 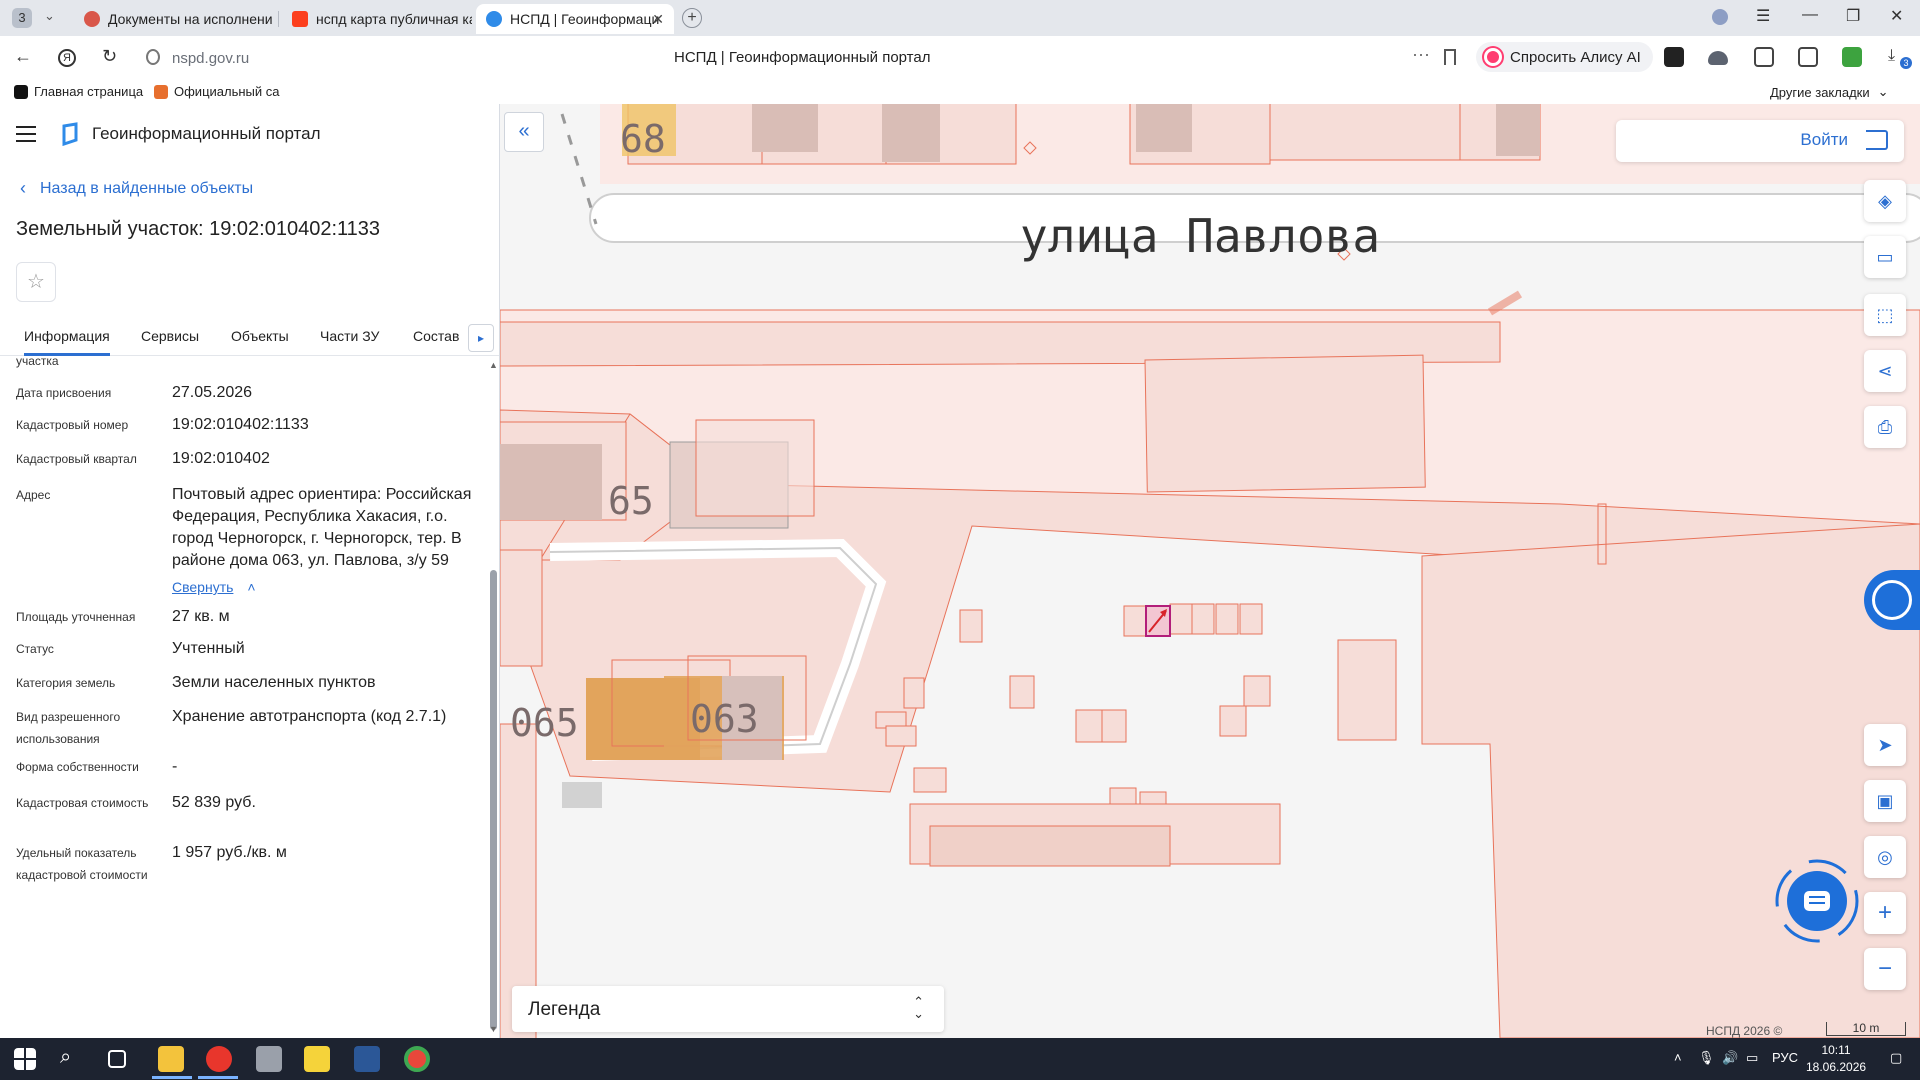 I want to click on bookmark-official: Официальный са, so click(x=217, y=91).